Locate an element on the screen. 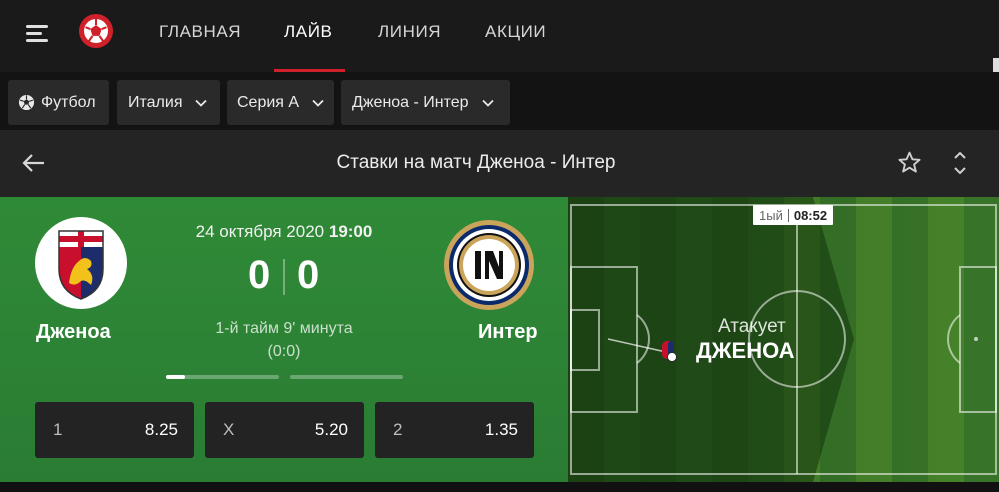  star-favorite-icon is located at coordinates (909, 162).